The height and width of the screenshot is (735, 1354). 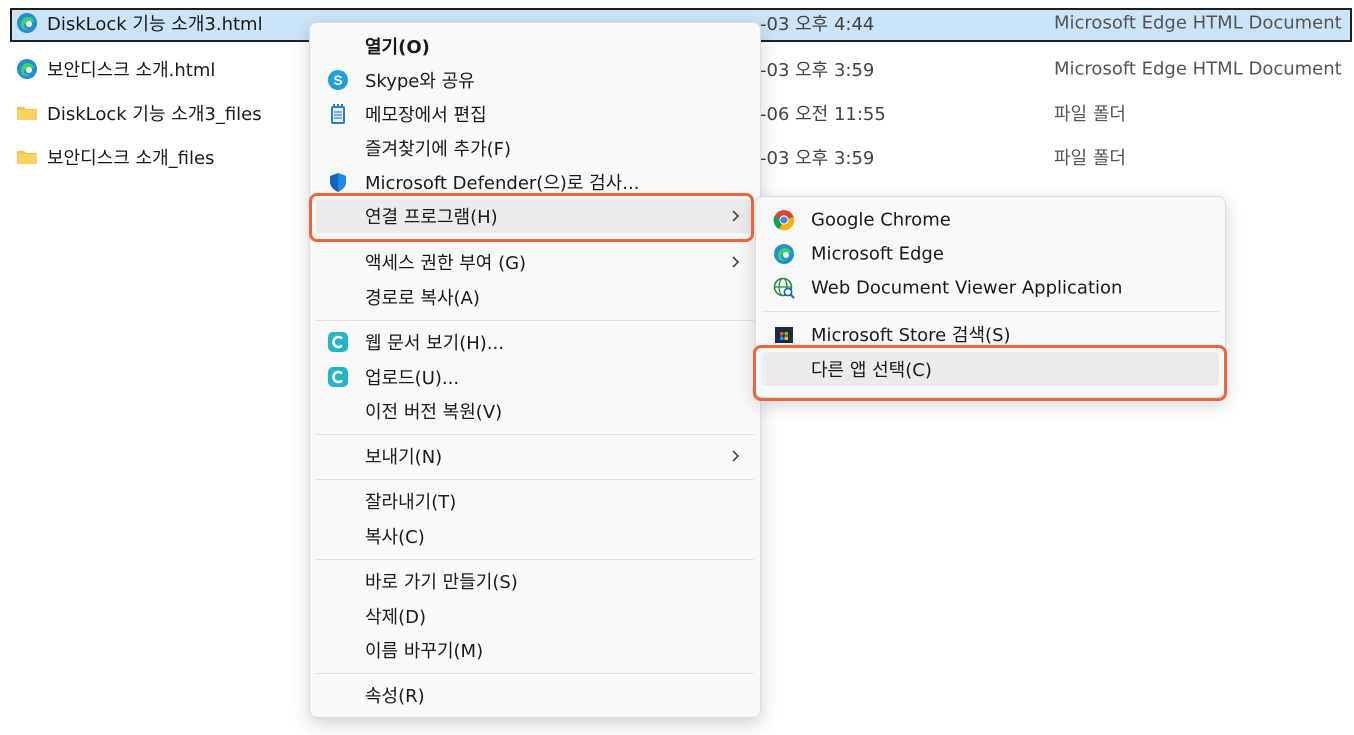 What do you see at coordinates (420, 81) in the screenshot?
I see `menu-item-label: Skype와 공유` at bounding box center [420, 81].